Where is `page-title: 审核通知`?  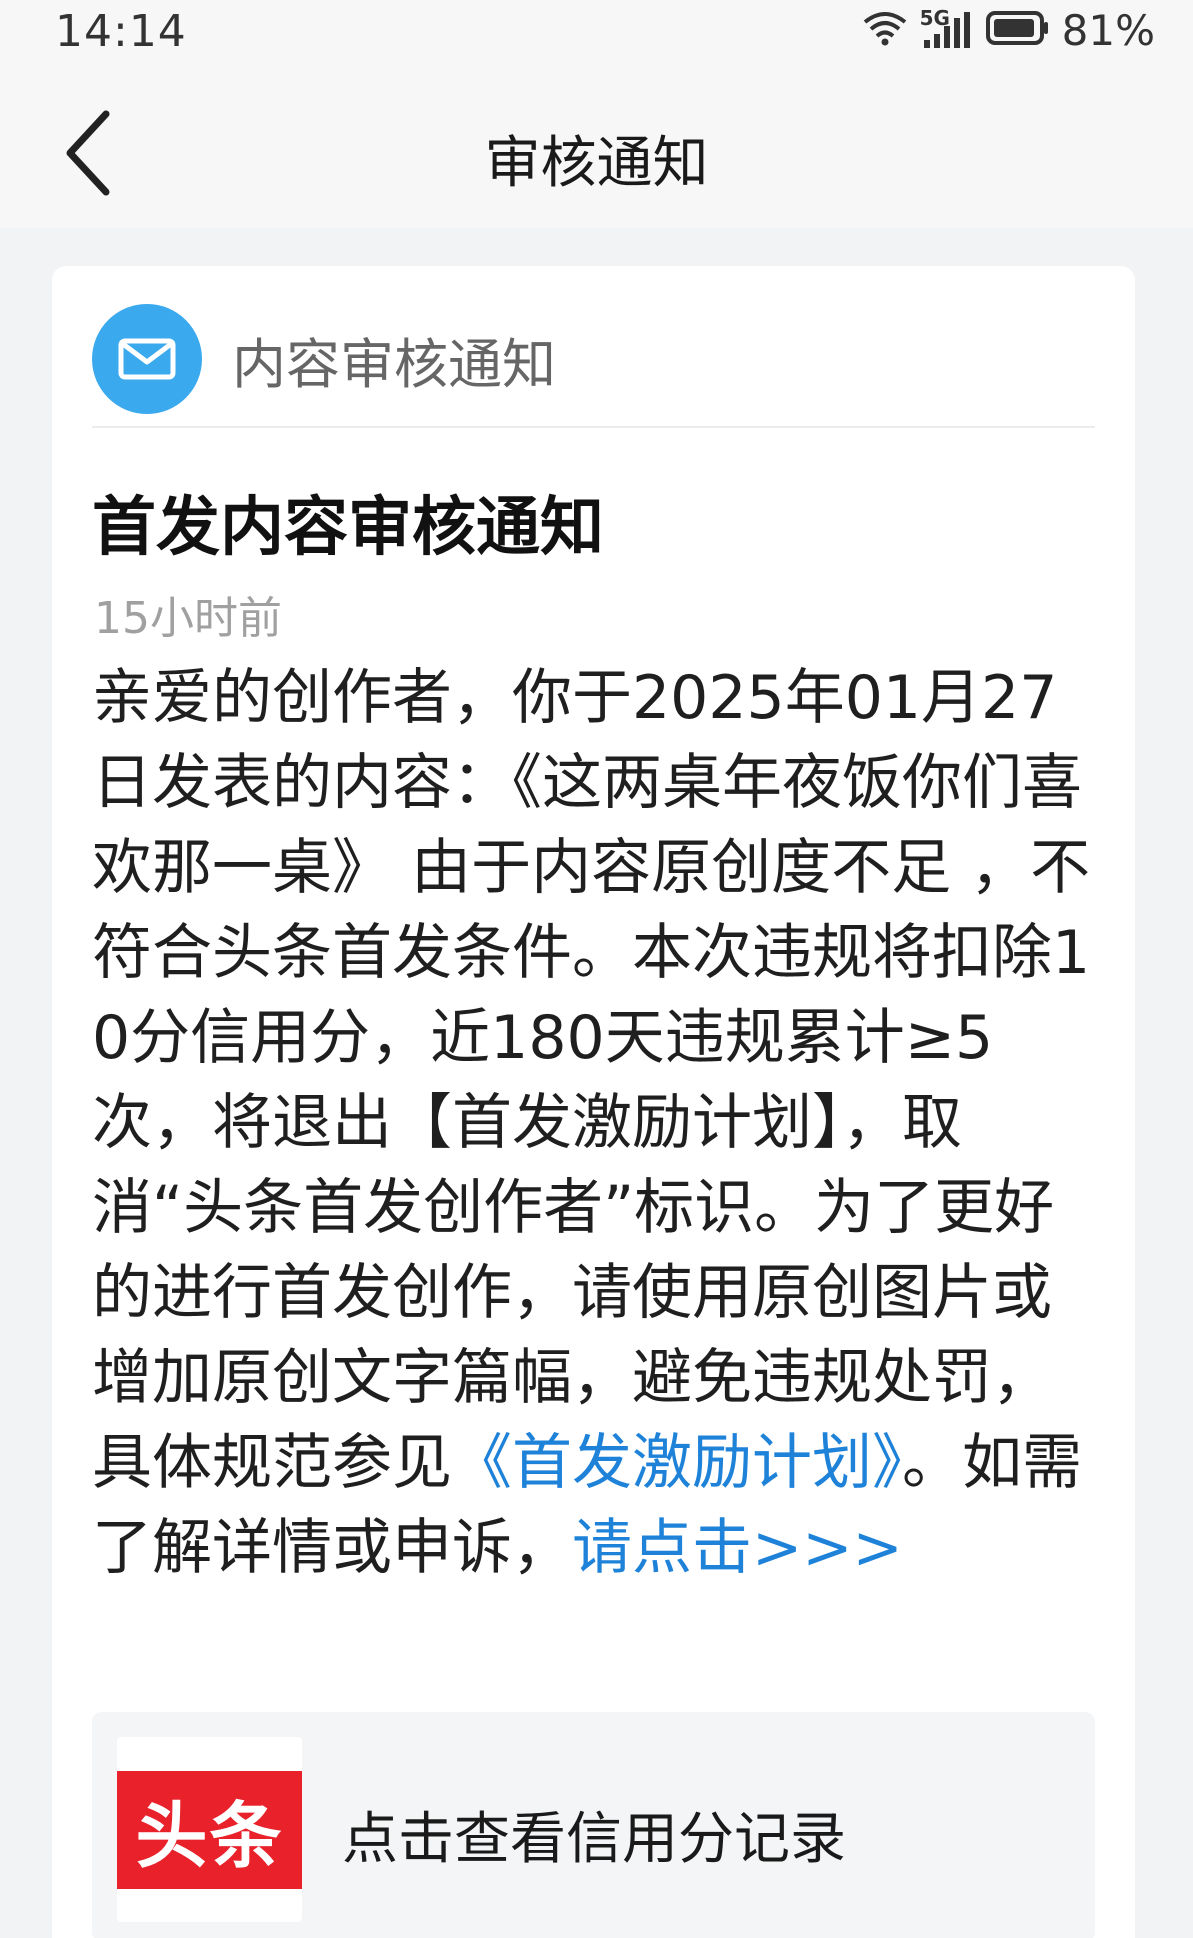
page-title: 审核通知 is located at coordinates (596, 163).